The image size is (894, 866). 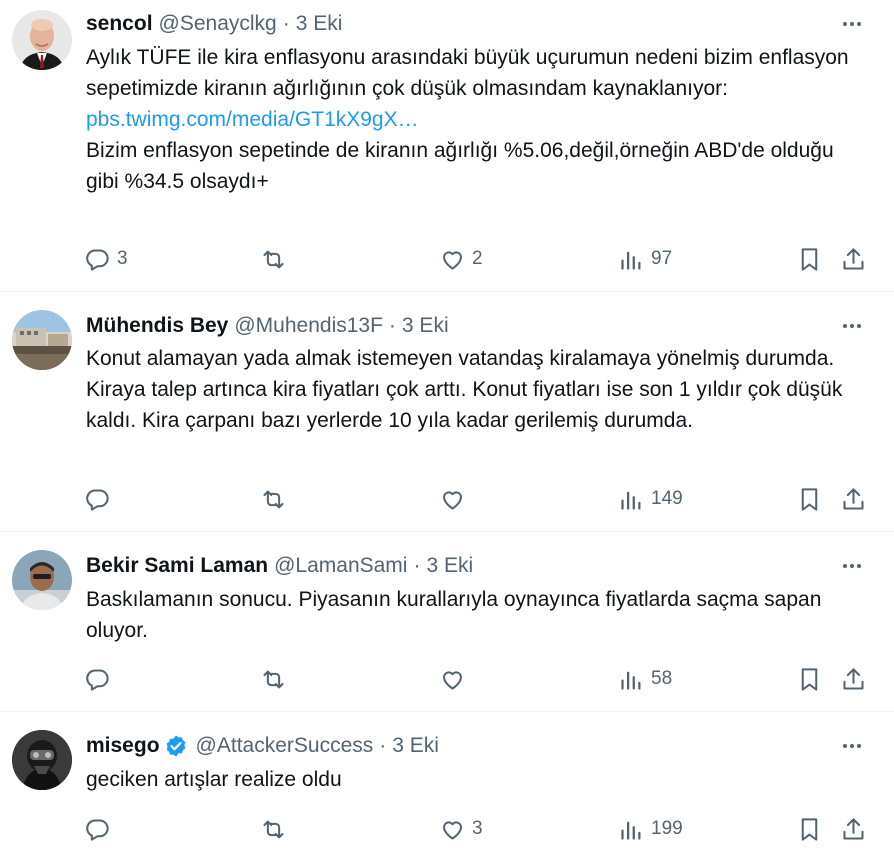 What do you see at coordinates (479, 499) in the screenshot?
I see `action-bar: 149` at bounding box center [479, 499].